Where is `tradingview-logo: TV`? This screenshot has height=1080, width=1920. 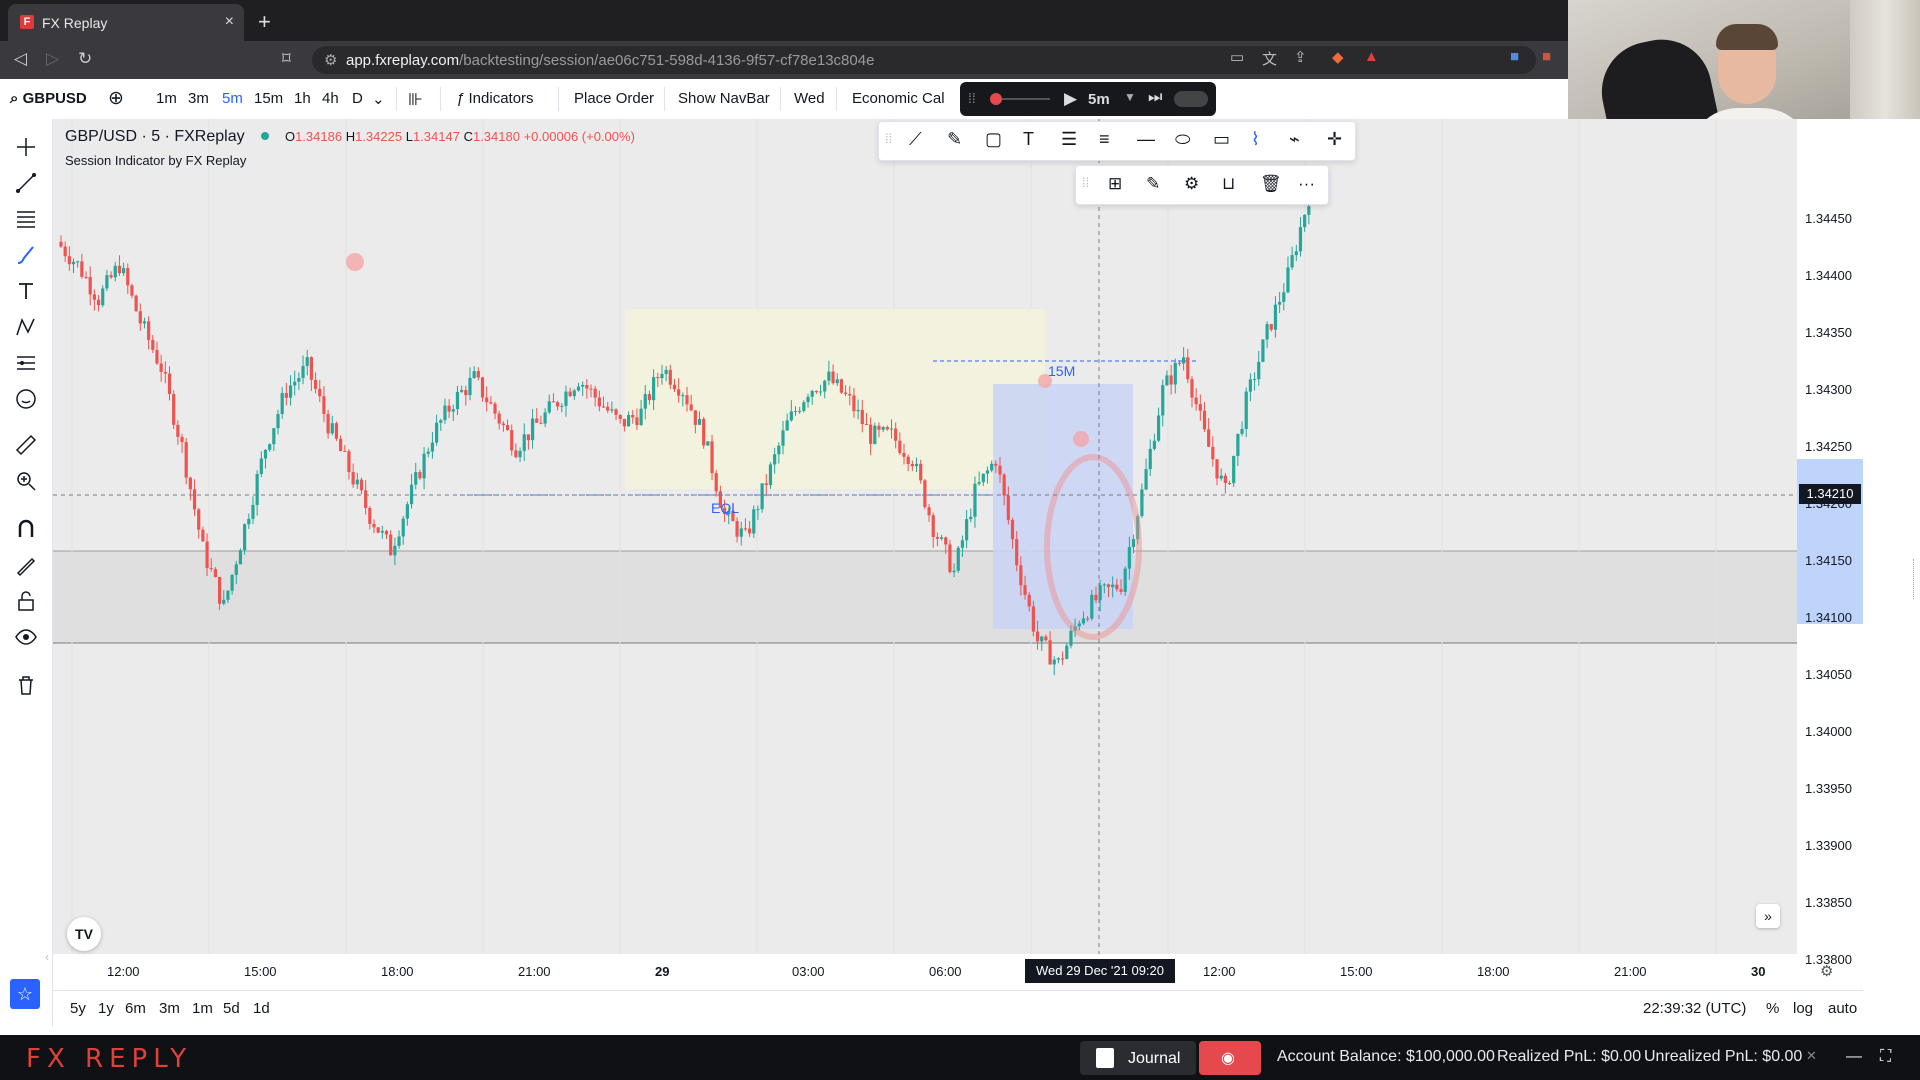
tradingview-logo: TV is located at coordinates (84, 934).